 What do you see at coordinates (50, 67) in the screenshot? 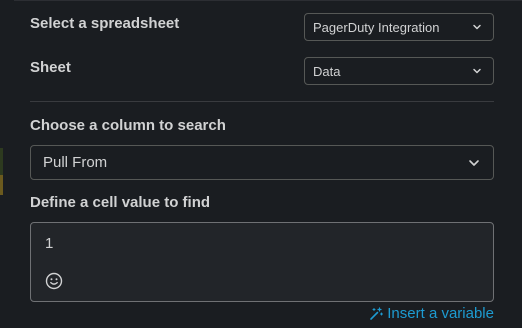
I see `sheet-label: Sheet` at bounding box center [50, 67].